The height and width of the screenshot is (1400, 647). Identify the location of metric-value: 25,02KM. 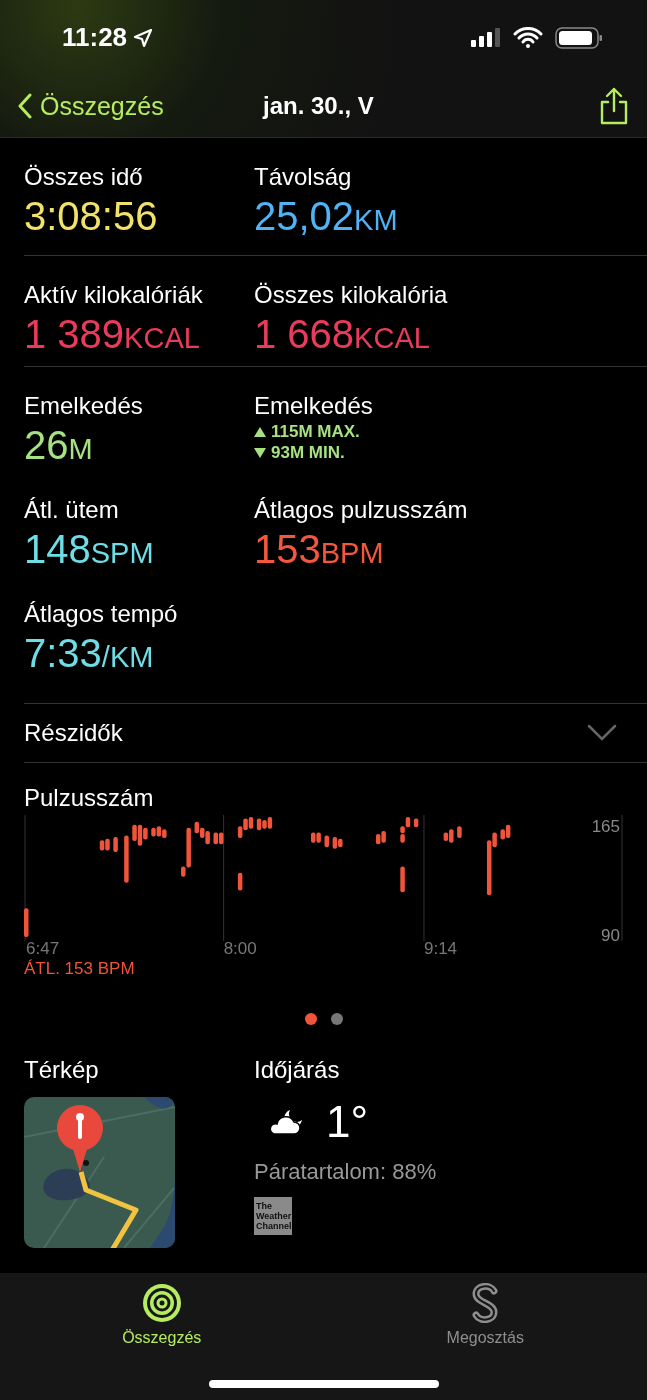
(326, 216).